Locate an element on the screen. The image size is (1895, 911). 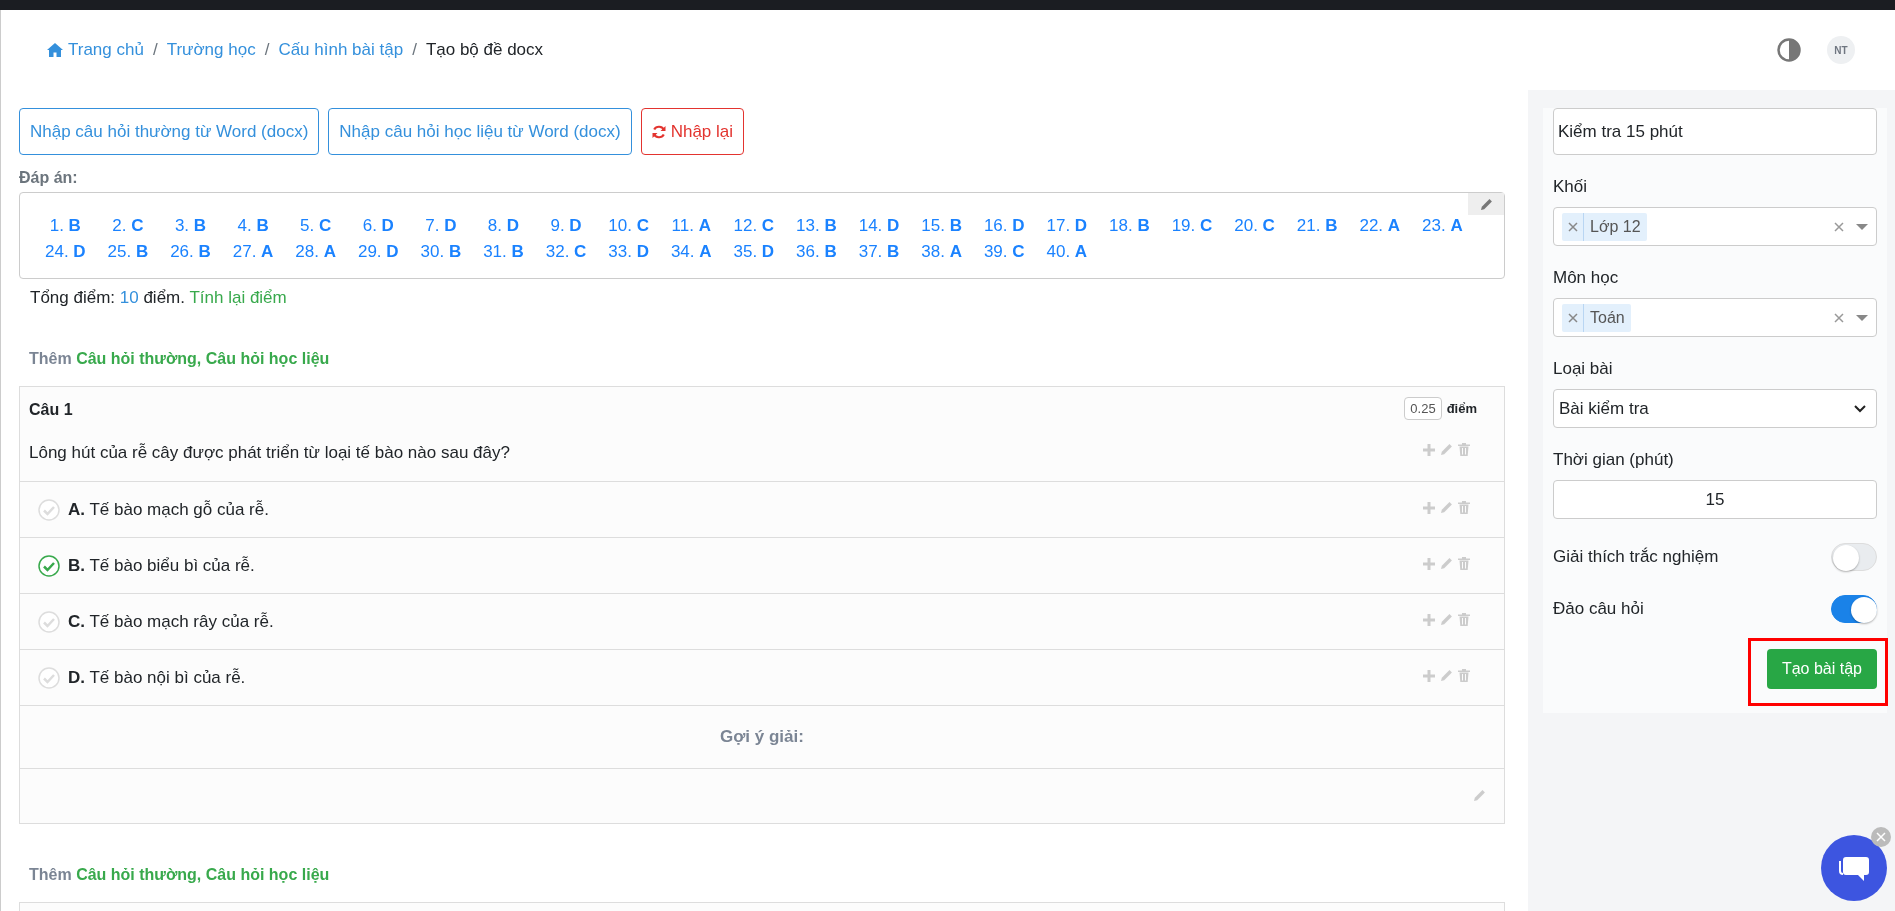
option-text: A. Tế bào mạch gỗ của rễ. is located at coordinates (168, 509).